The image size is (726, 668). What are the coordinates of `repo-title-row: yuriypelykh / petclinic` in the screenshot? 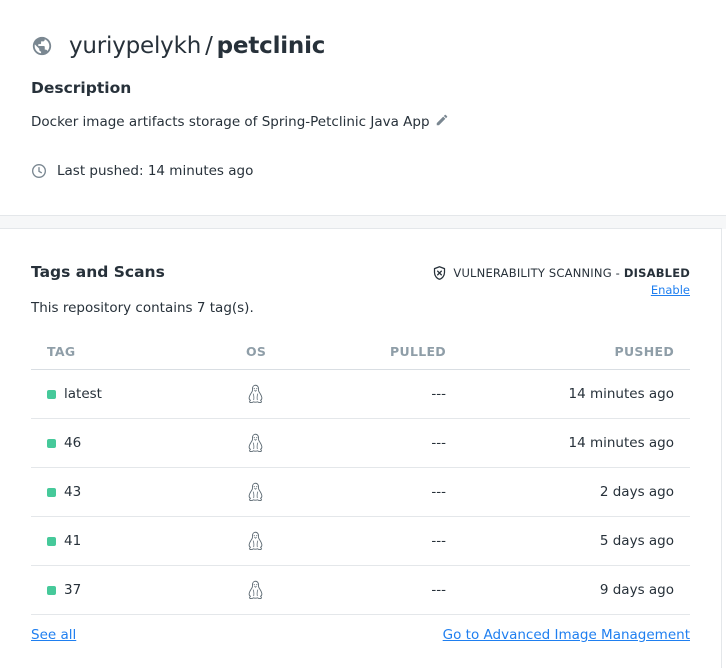 It's located at (178, 46).